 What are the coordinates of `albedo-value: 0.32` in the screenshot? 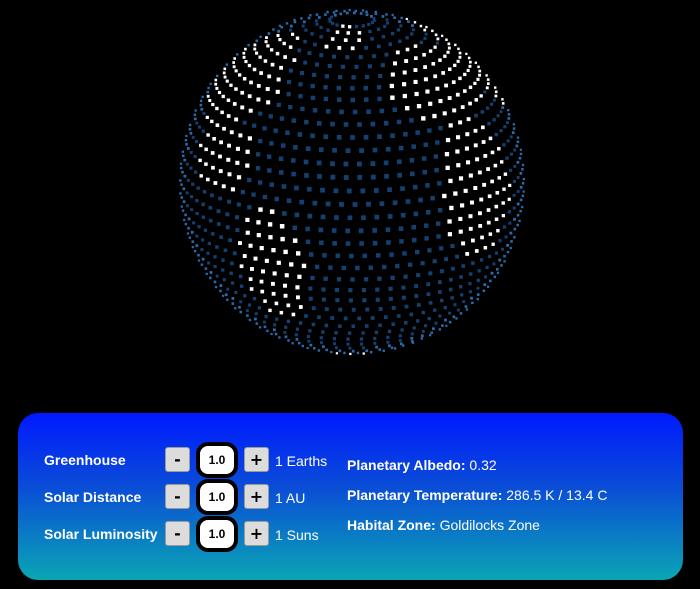 It's located at (483, 465).